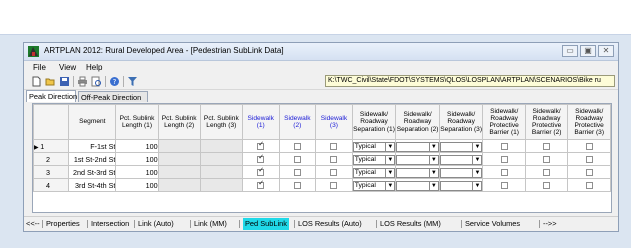 The height and width of the screenshot is (248, 631). What do you see at coordinates (39, 67) in the screenshot?
I see `menu-file: File` at bounding box center [39, 67].